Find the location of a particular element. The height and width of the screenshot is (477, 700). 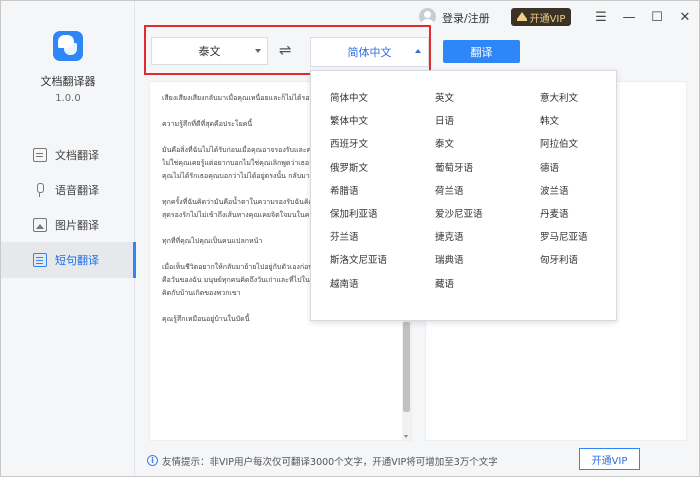

vip-button-top: 开通VIP is located at coordinates (541, 17).